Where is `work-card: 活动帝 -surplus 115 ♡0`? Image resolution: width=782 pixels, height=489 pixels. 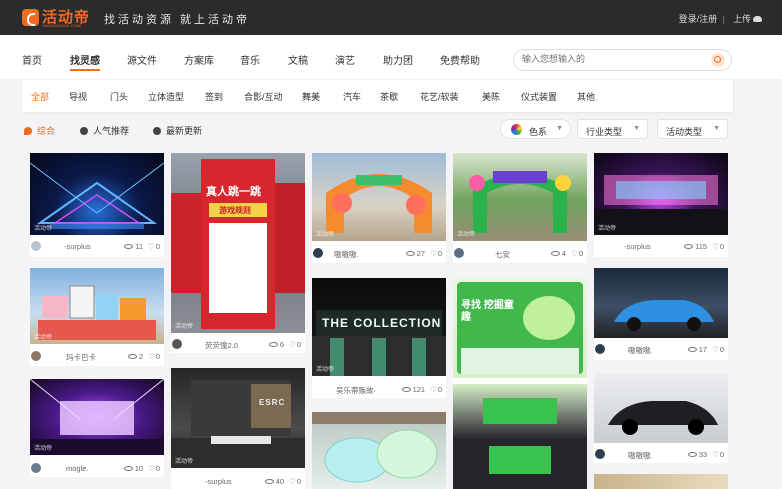
work-card: 活动帝 -surplus 115 ♡0 is located at coordinates (661, 205).